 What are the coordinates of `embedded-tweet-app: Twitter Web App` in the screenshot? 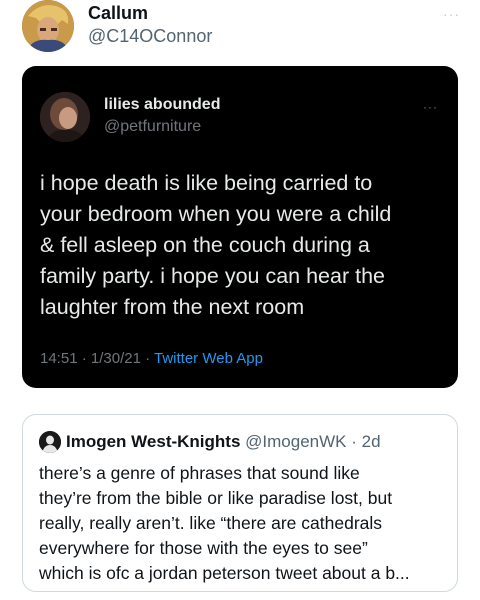 It's located at (208, 358).